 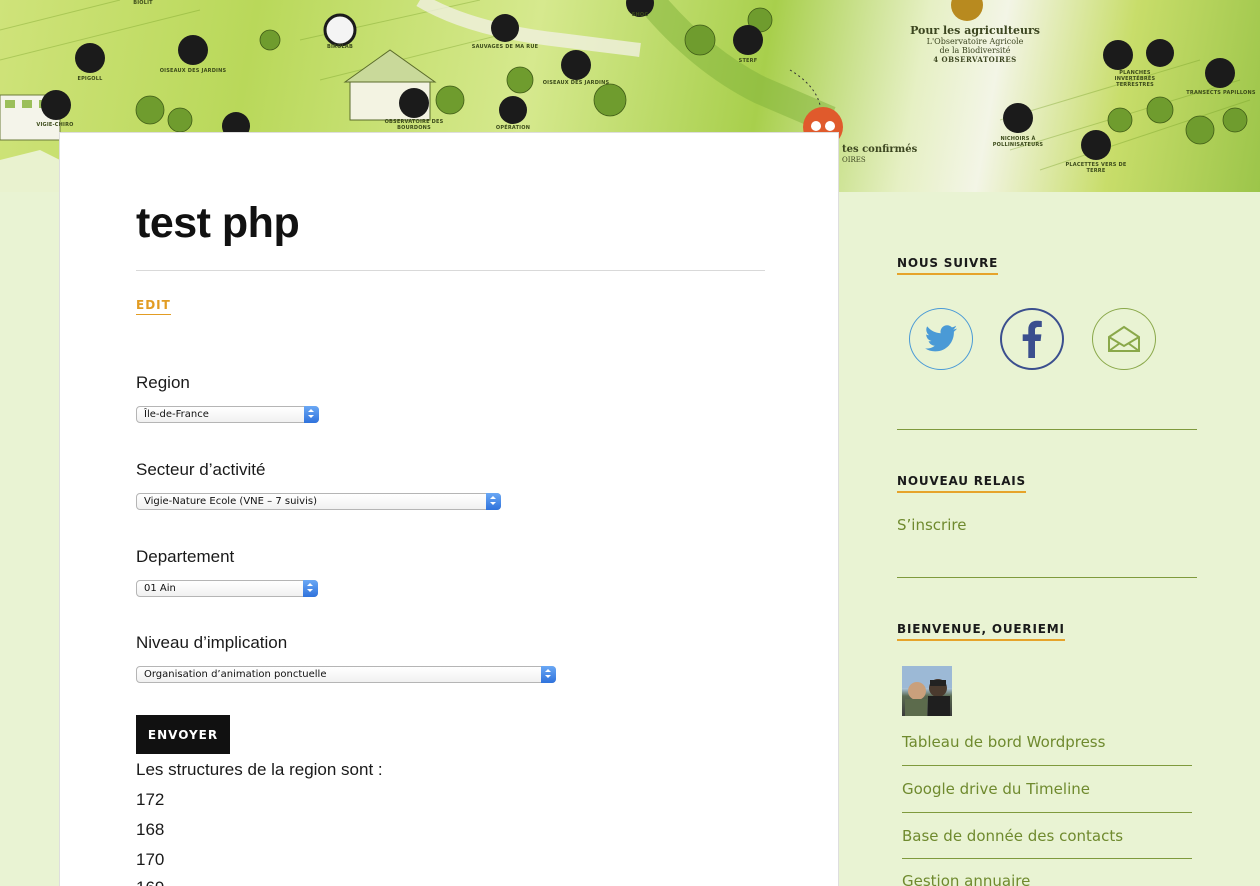 I want to click on email-button, so click(x=1124, y=339).